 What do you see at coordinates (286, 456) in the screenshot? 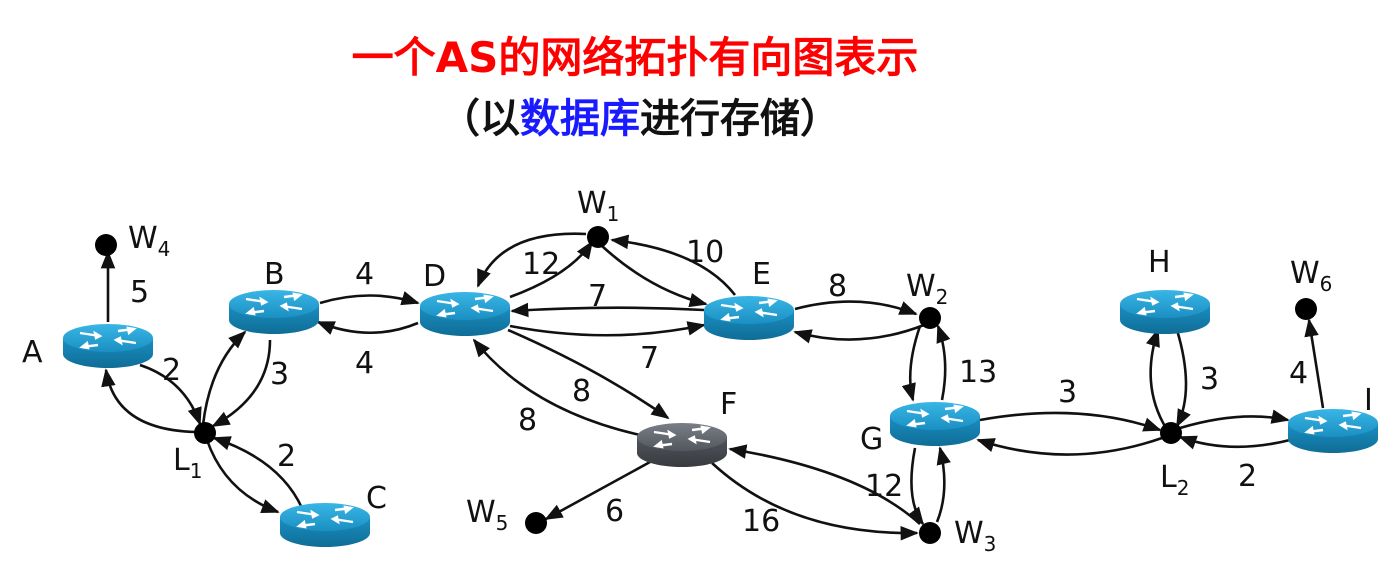
I see `weight-C-L1: 2` at bounding box center [286, 456].